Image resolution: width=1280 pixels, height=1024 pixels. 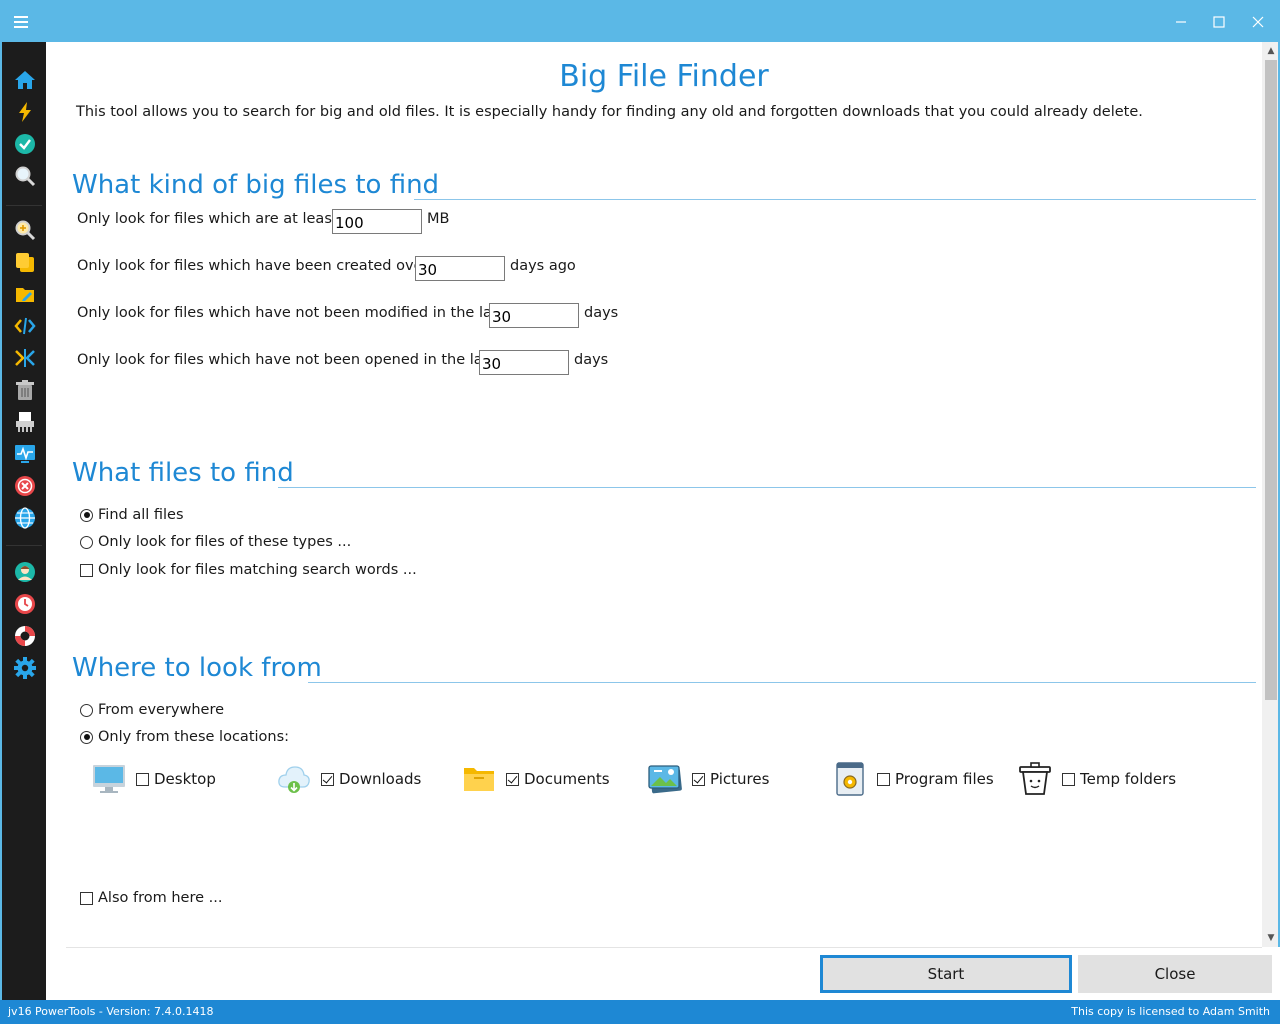 I want to click on vertical-scrollbar: ▲ ▼, so click(x=1271, y=494).